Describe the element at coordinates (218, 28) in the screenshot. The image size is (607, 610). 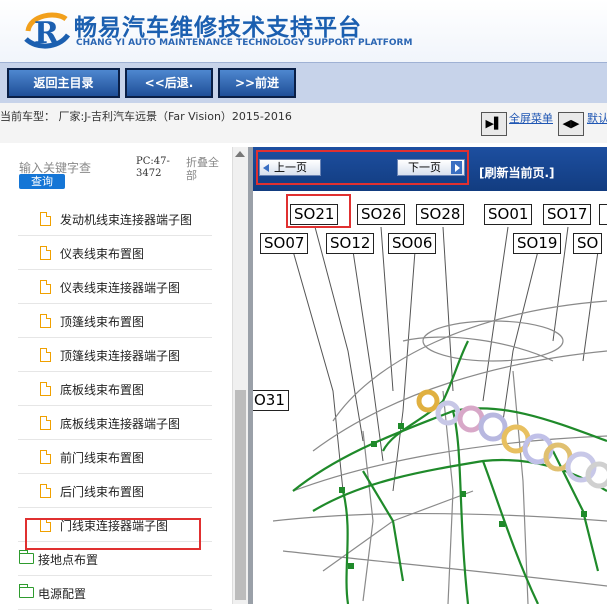
I see `site-title: 畅易汽车维修技术支持平台` at that location.